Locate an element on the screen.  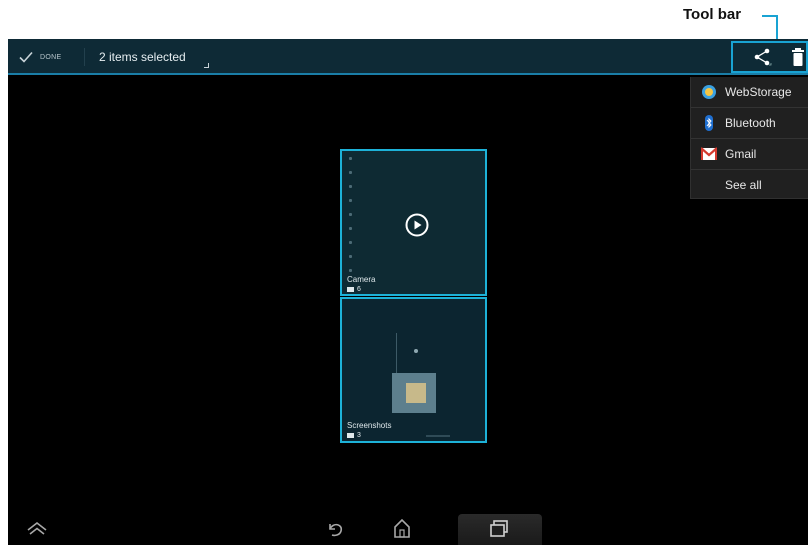
share-menu: WebStorage Bluetooth Gmail See all is located at coordinates (749, 138).